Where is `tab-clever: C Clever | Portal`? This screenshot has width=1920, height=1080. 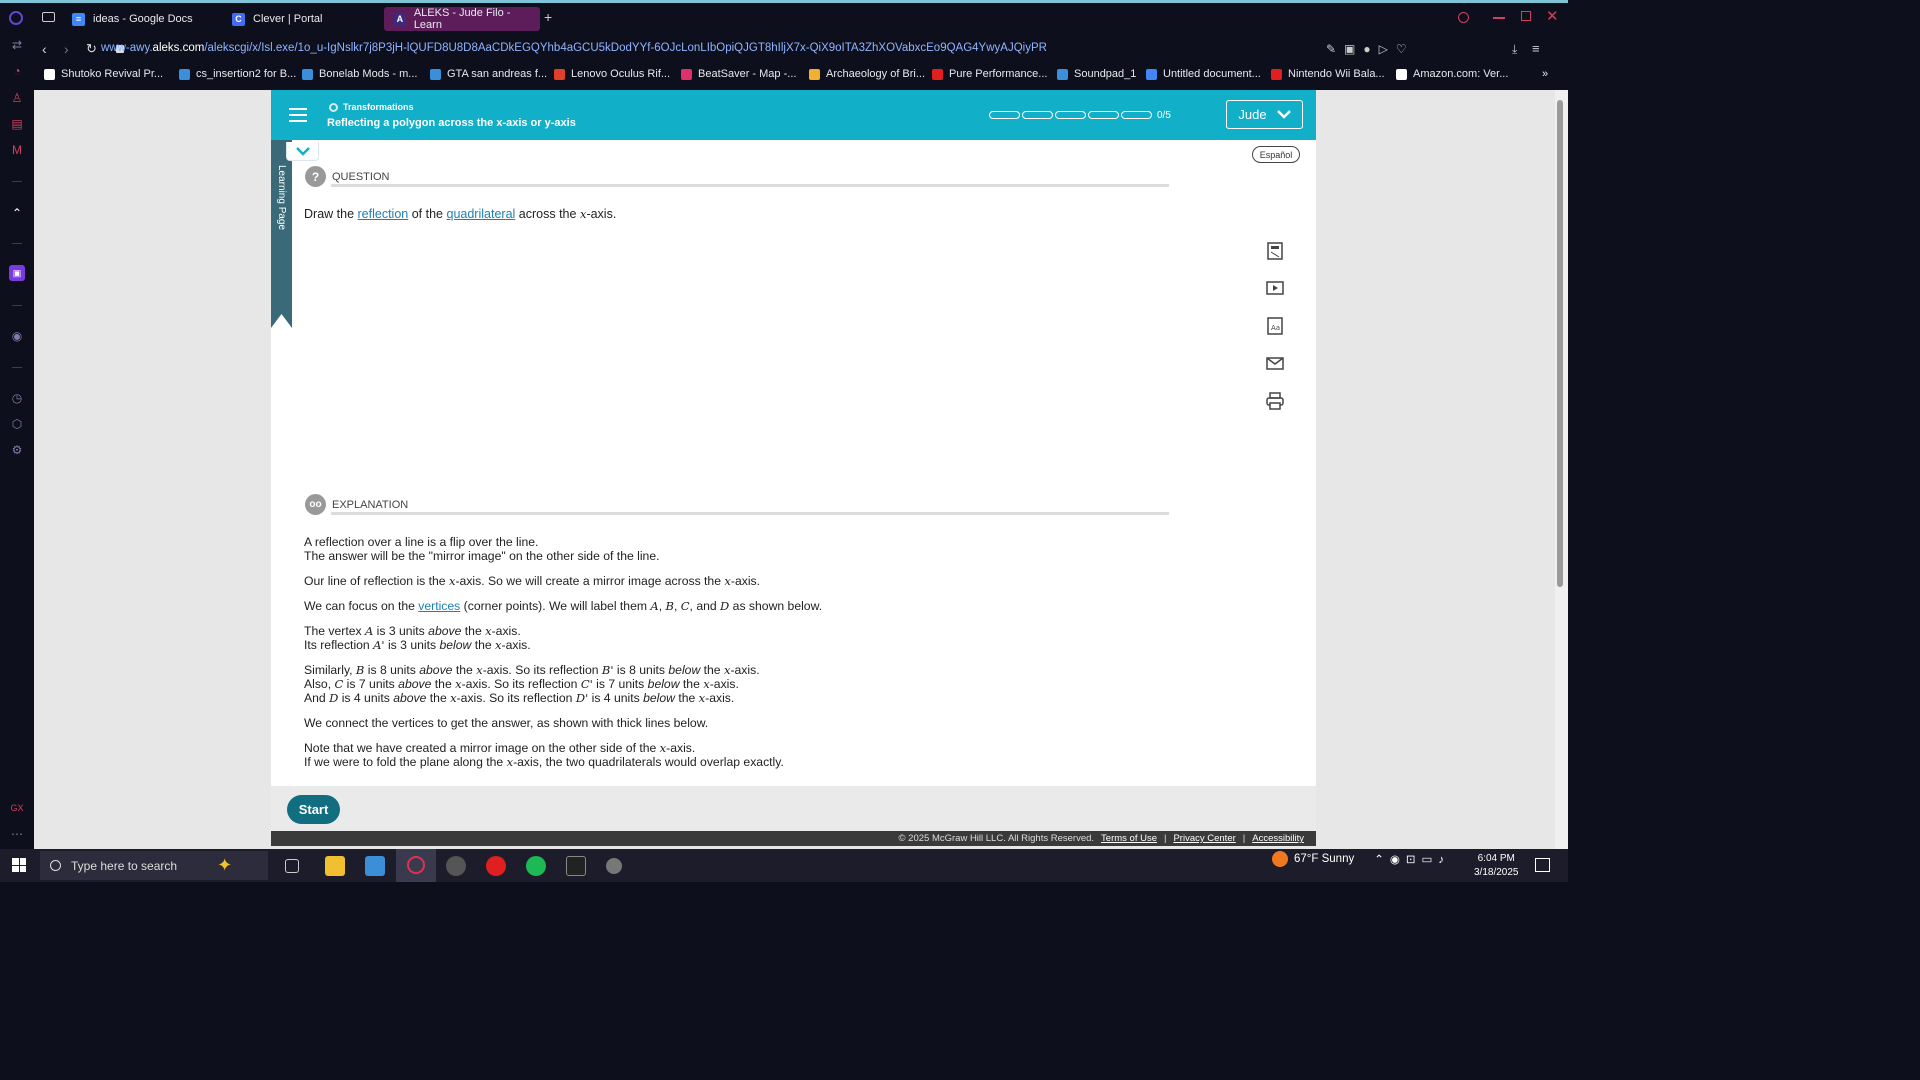 tab-clever: C Clever | Portal is located at coordinates (302, 19).